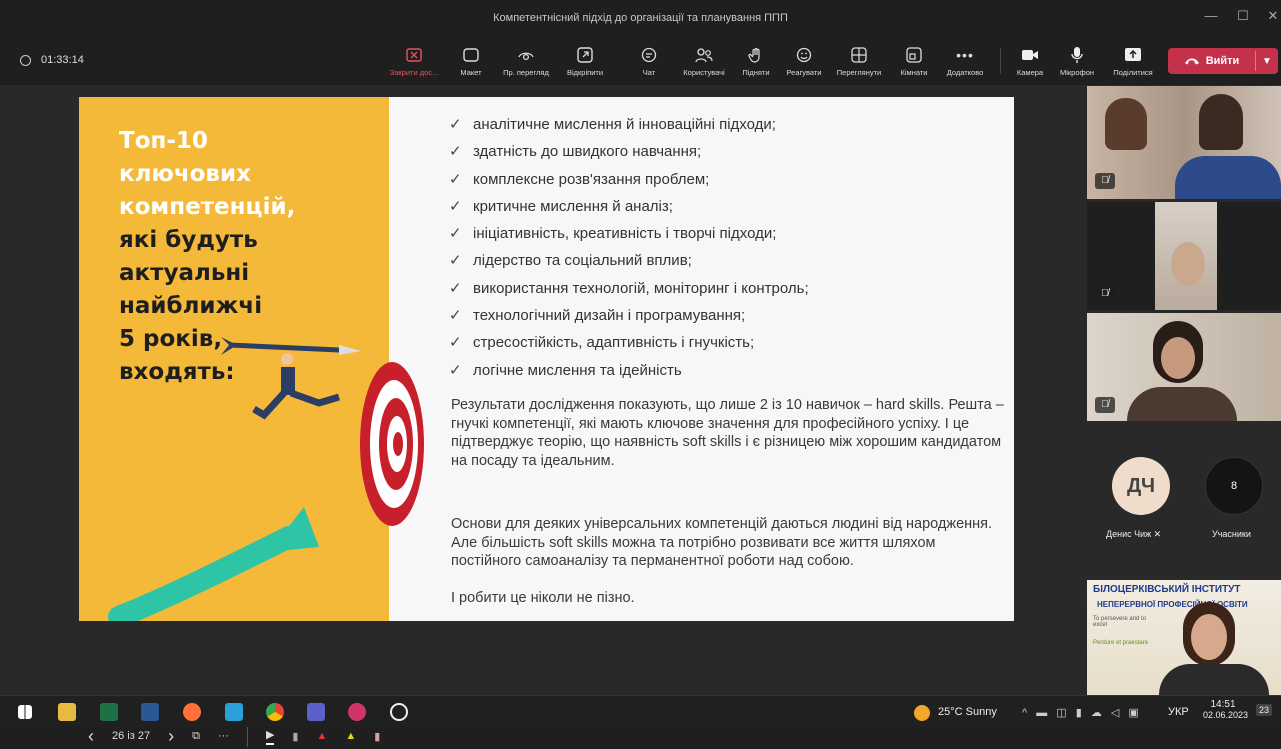  Describe the element at coordinates (321, 736) in the screenshot. I see `red-pen-icon: ▲` at that location.